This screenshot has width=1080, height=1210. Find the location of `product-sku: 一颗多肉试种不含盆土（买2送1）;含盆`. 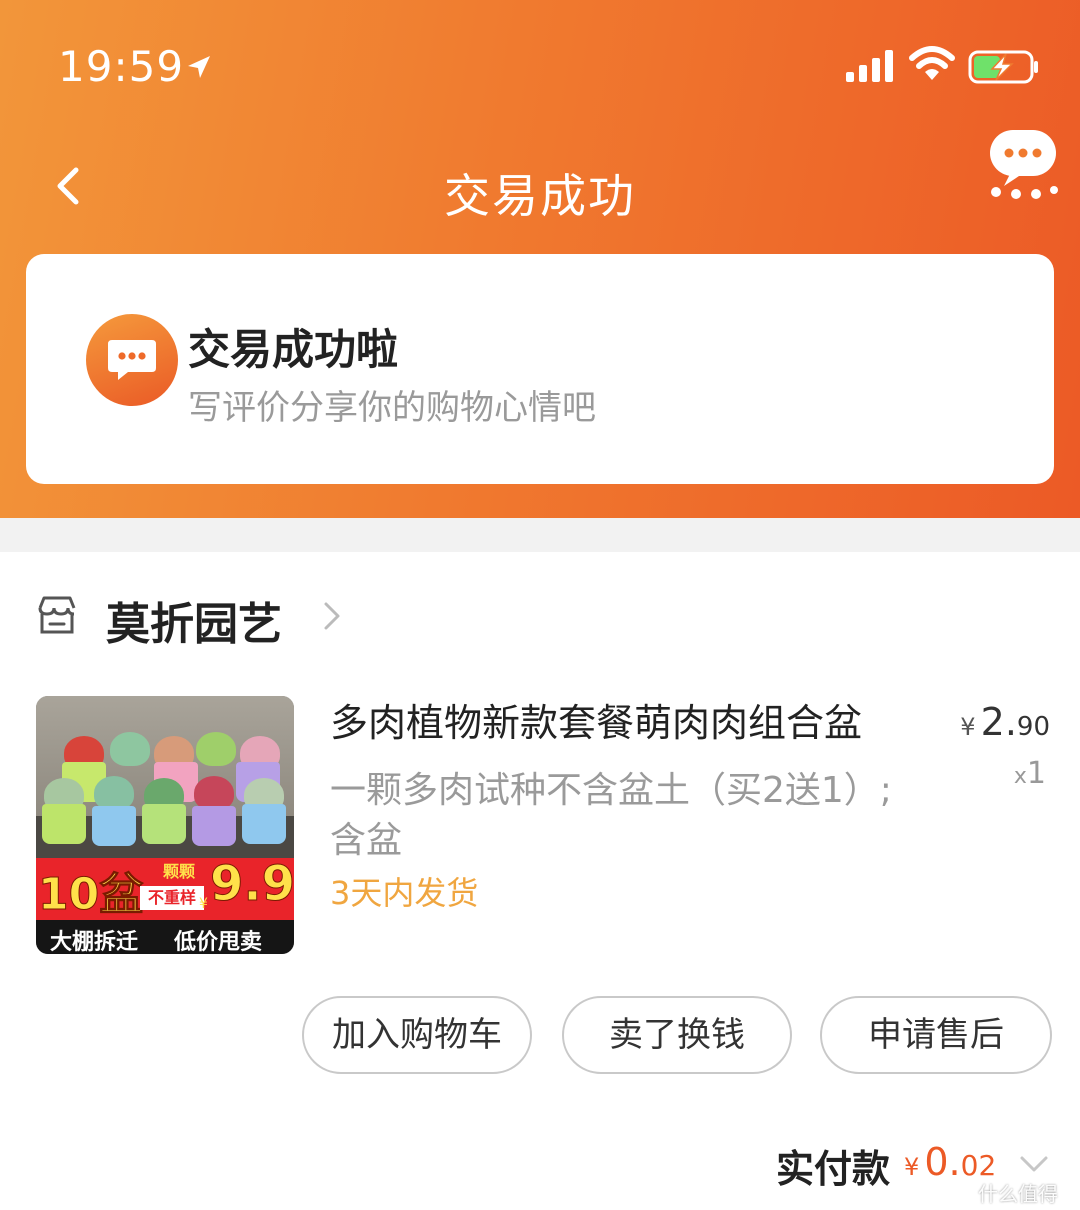

product-sku: 一颗多肉试种不含盆土（买2送1）;含盆 is located at coordinates (611, 815).